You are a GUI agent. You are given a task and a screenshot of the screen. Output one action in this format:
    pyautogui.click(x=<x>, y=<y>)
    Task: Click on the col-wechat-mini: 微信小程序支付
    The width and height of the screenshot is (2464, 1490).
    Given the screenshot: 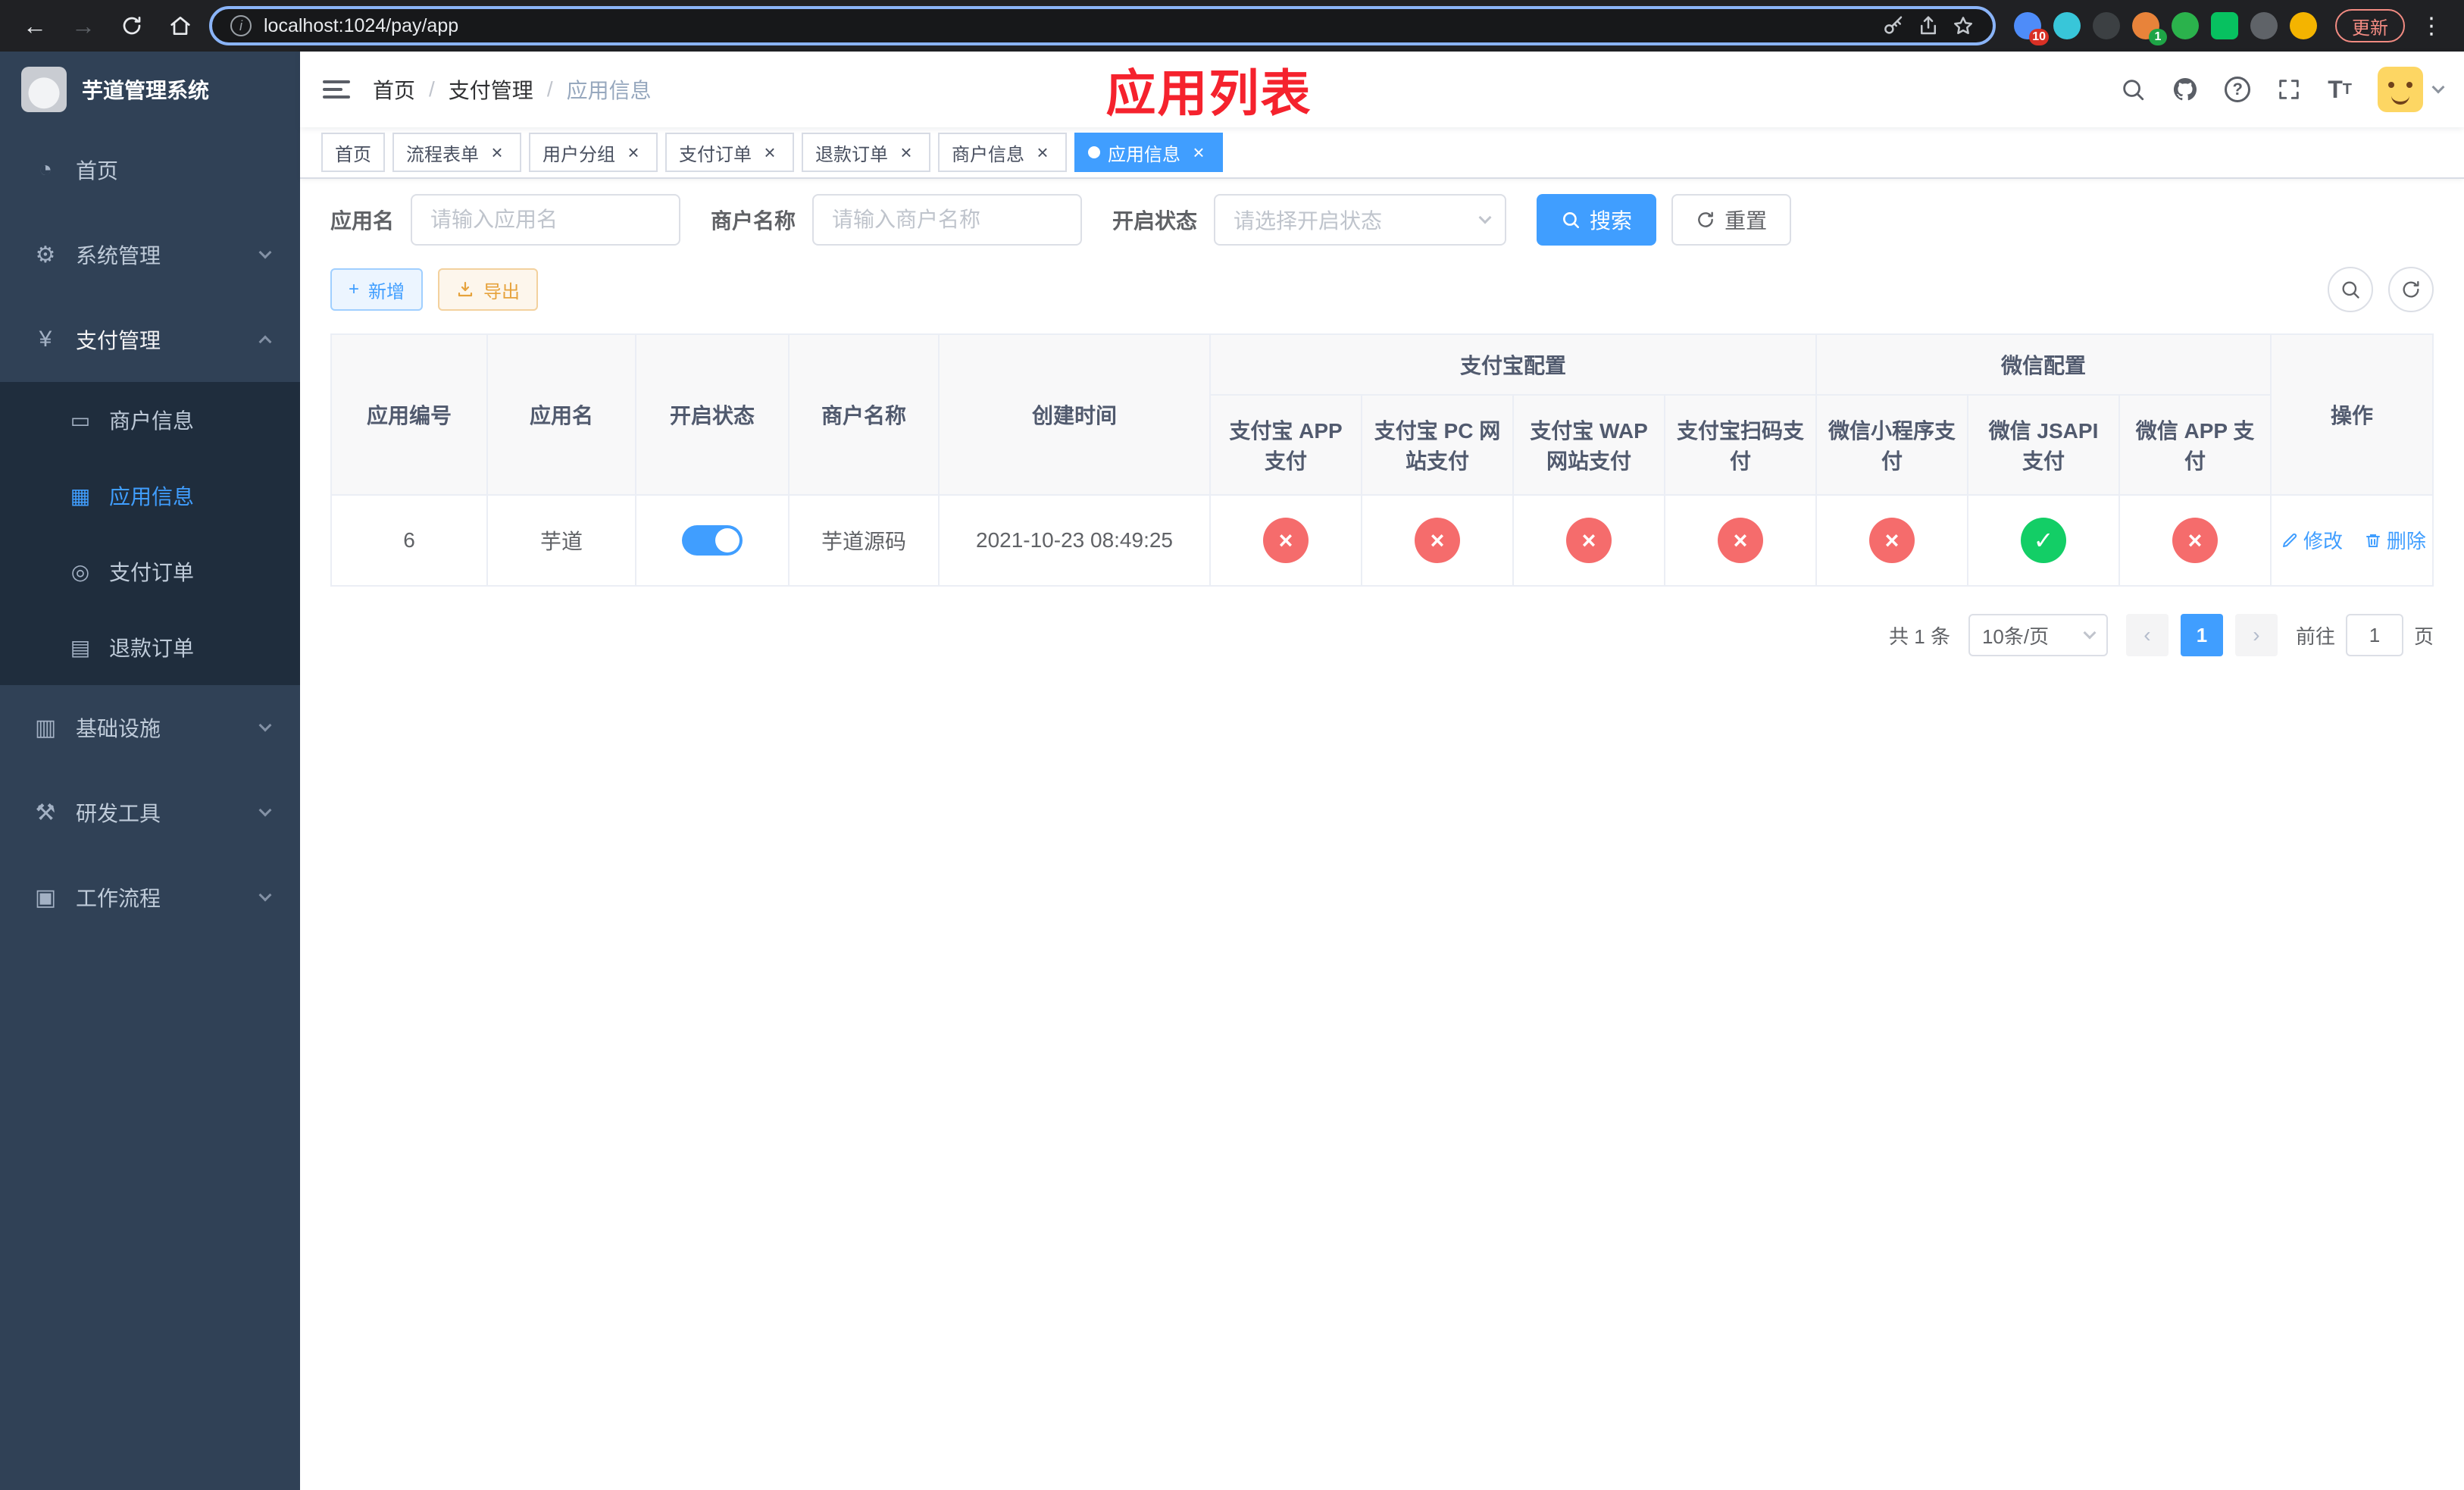 What is the action you would take?
    pyautogui.click(x=1892, y=445)
    